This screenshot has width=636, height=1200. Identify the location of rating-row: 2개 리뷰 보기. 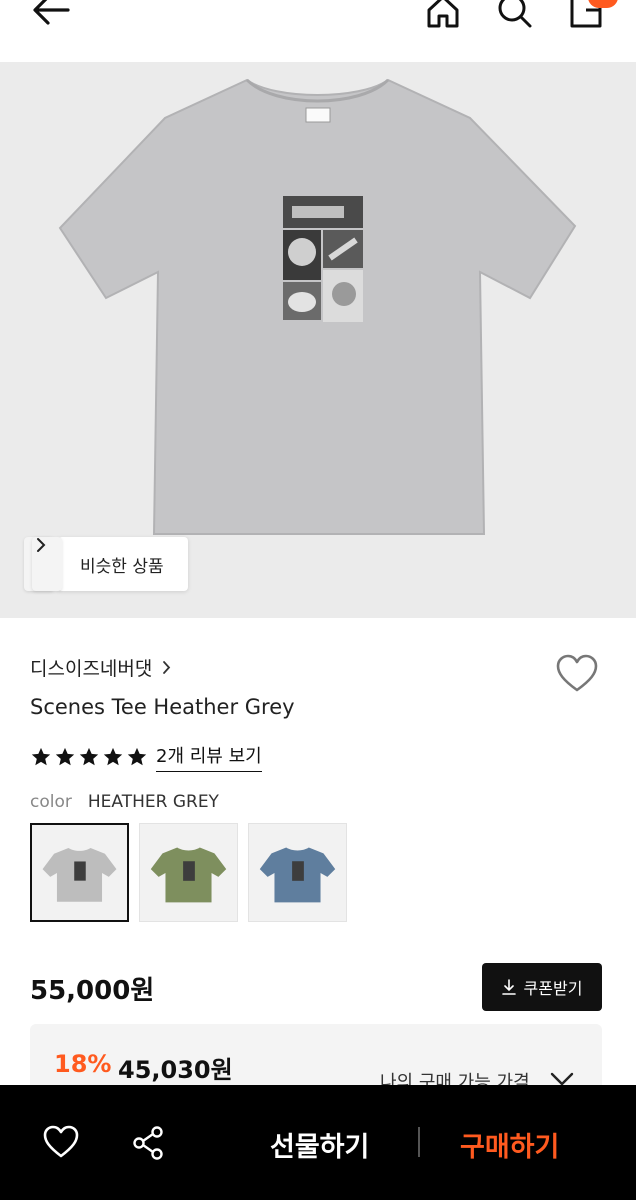
(146, 757).